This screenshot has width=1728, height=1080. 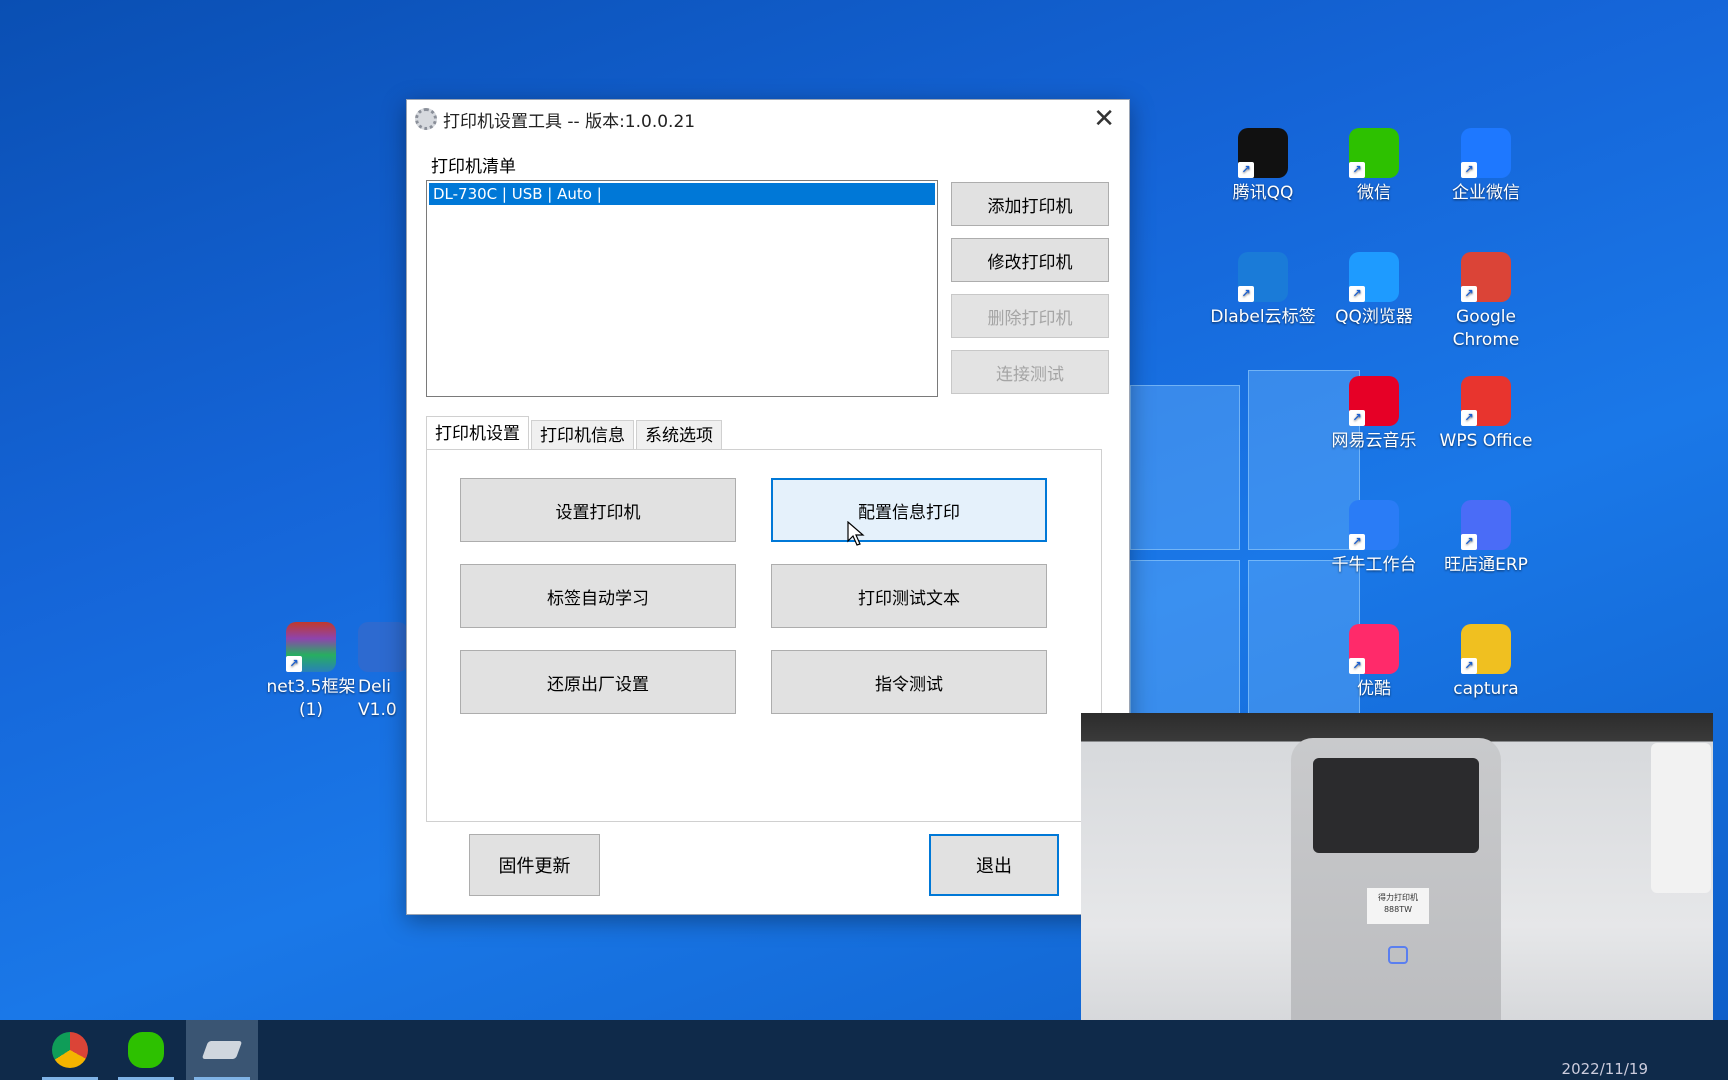 I want to click on desktop-icon-net35: ↗ net3.5框架 (1), so click(x=311, y=672).